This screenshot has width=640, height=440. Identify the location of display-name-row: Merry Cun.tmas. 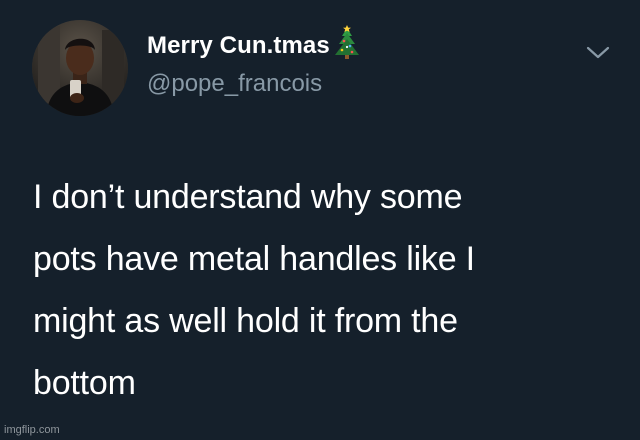
(254, 43).